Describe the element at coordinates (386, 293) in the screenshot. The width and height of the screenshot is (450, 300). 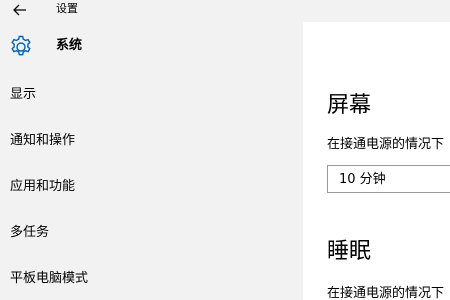
I see `sleep-description: 在接通电源的情况下` at that location.